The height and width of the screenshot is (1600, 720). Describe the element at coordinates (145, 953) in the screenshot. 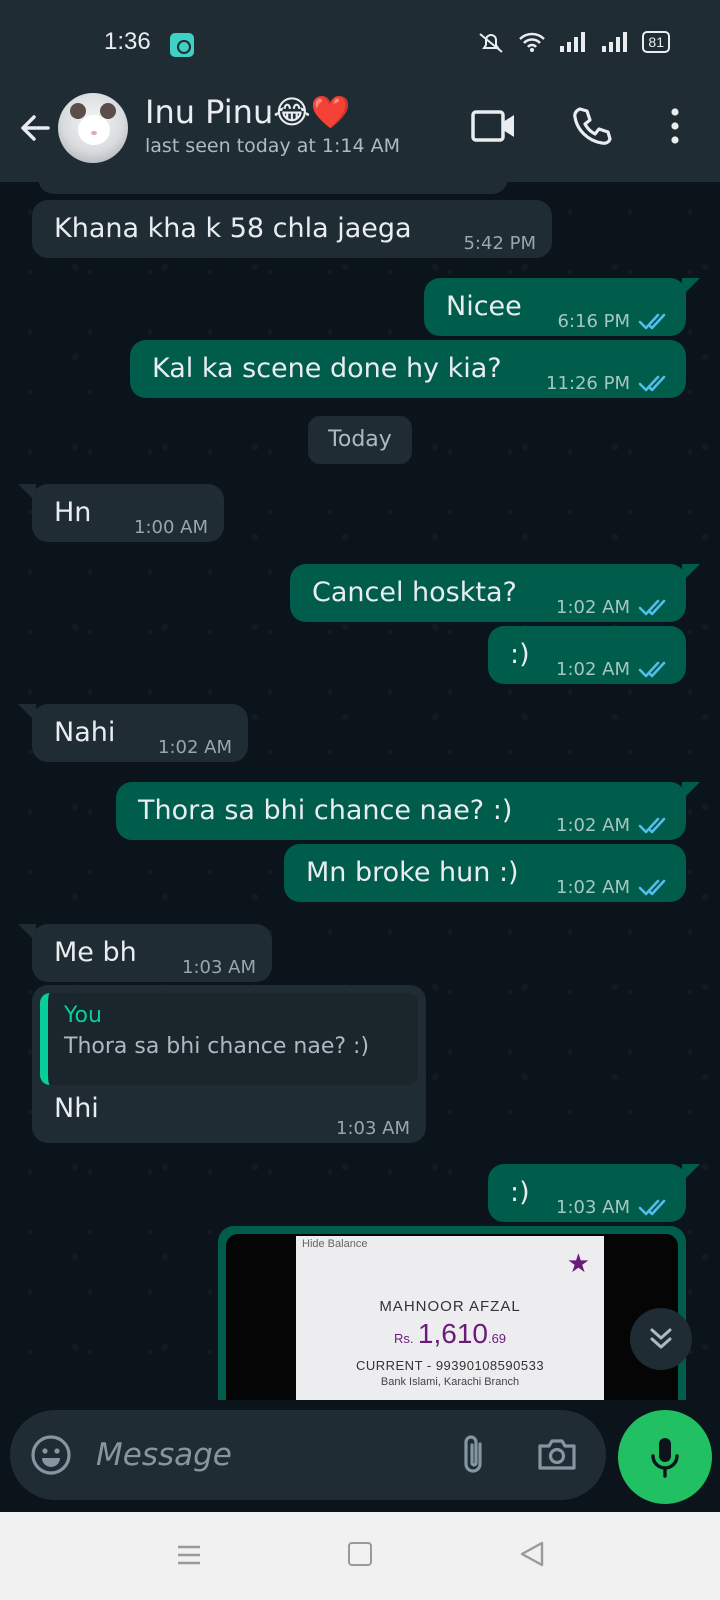

I see `message-bubble: Me bh 1:03 AM` at that location.